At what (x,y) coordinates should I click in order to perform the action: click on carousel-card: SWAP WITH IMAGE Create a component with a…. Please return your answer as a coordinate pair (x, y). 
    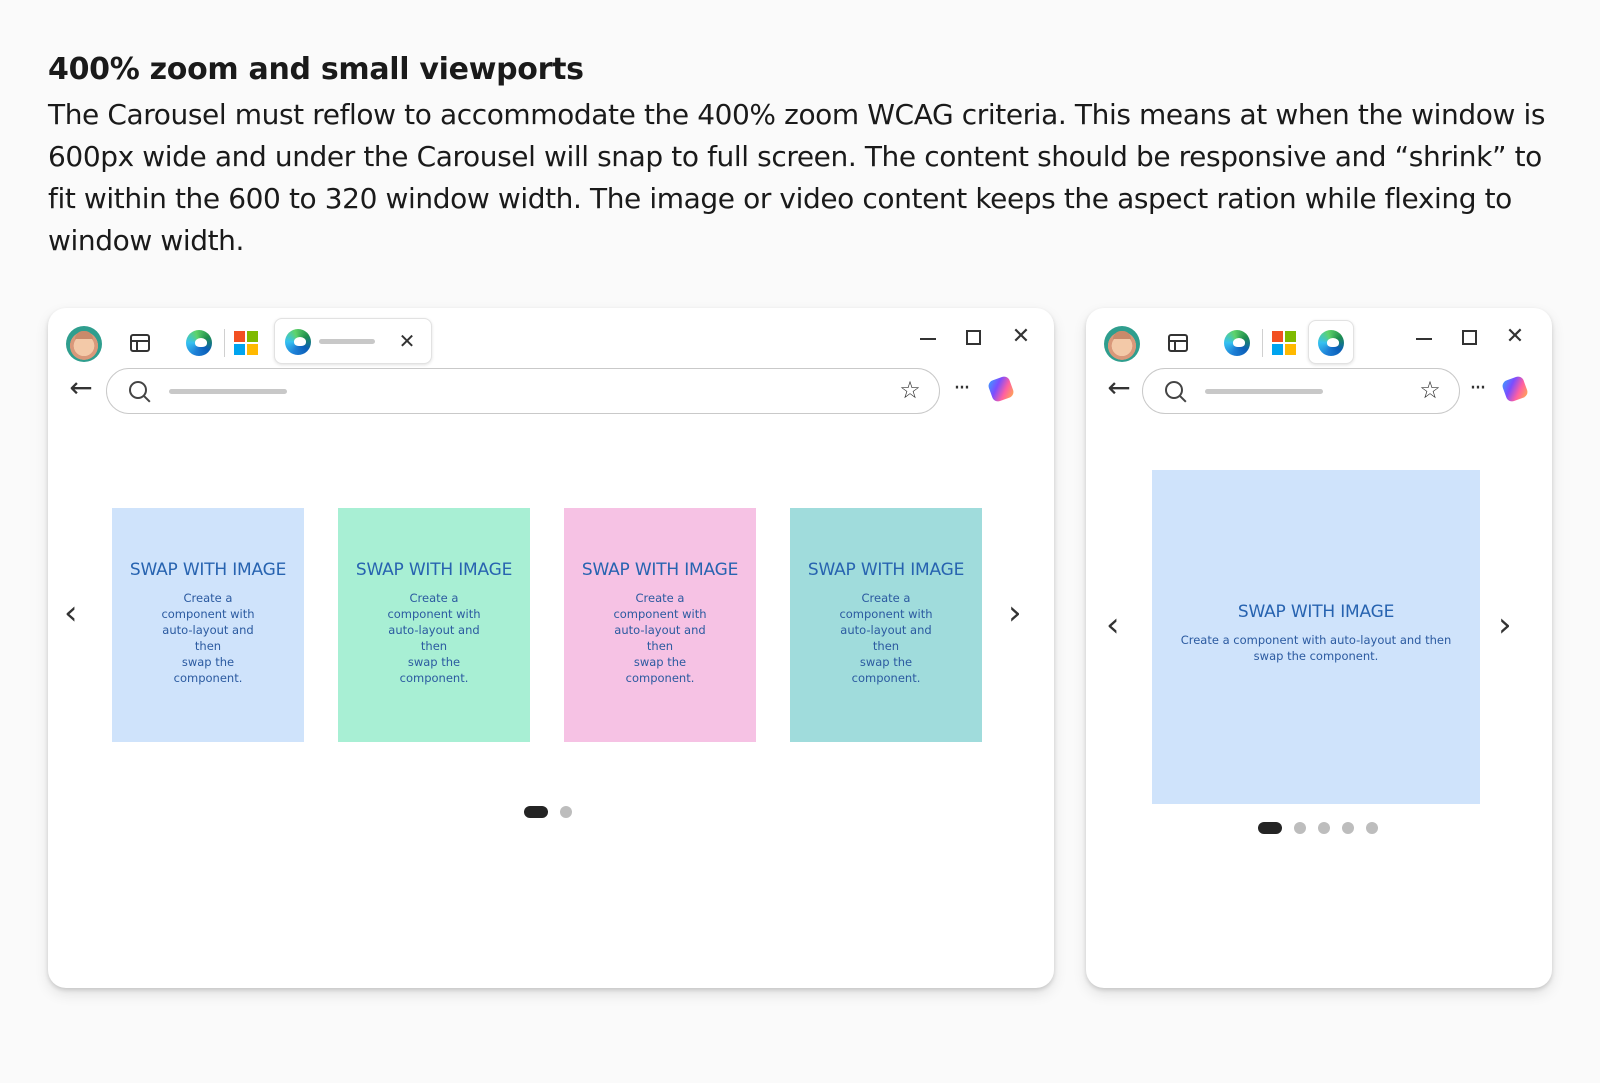
    Looking at the image, I should click on (1316, 637).